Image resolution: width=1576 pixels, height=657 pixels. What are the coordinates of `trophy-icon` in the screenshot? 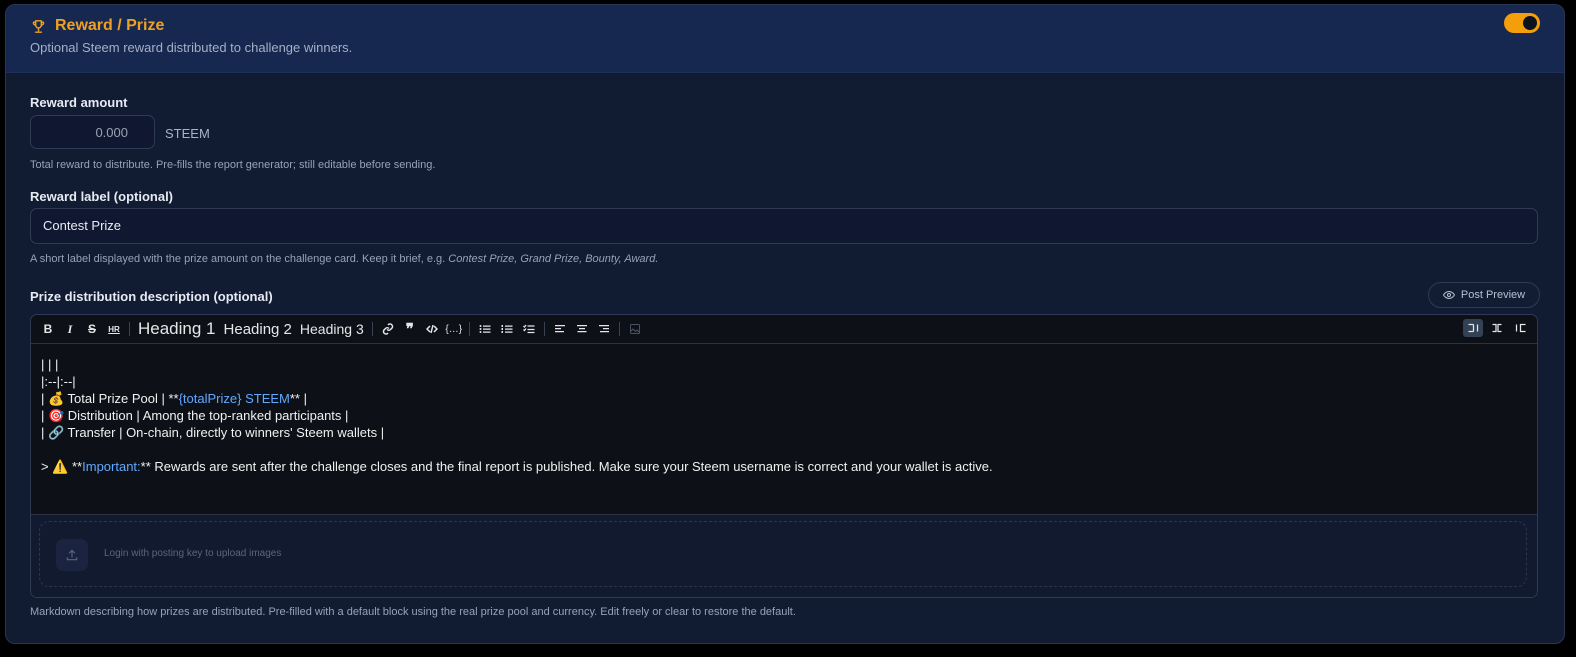 It's located at (38, 26).